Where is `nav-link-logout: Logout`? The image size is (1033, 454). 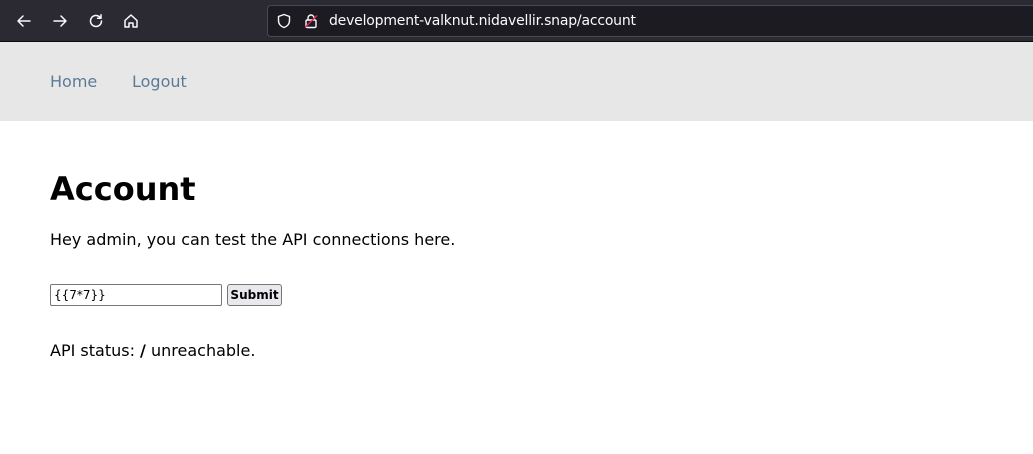 nav-link-logout: Logout is located at coordinates (159, 81).